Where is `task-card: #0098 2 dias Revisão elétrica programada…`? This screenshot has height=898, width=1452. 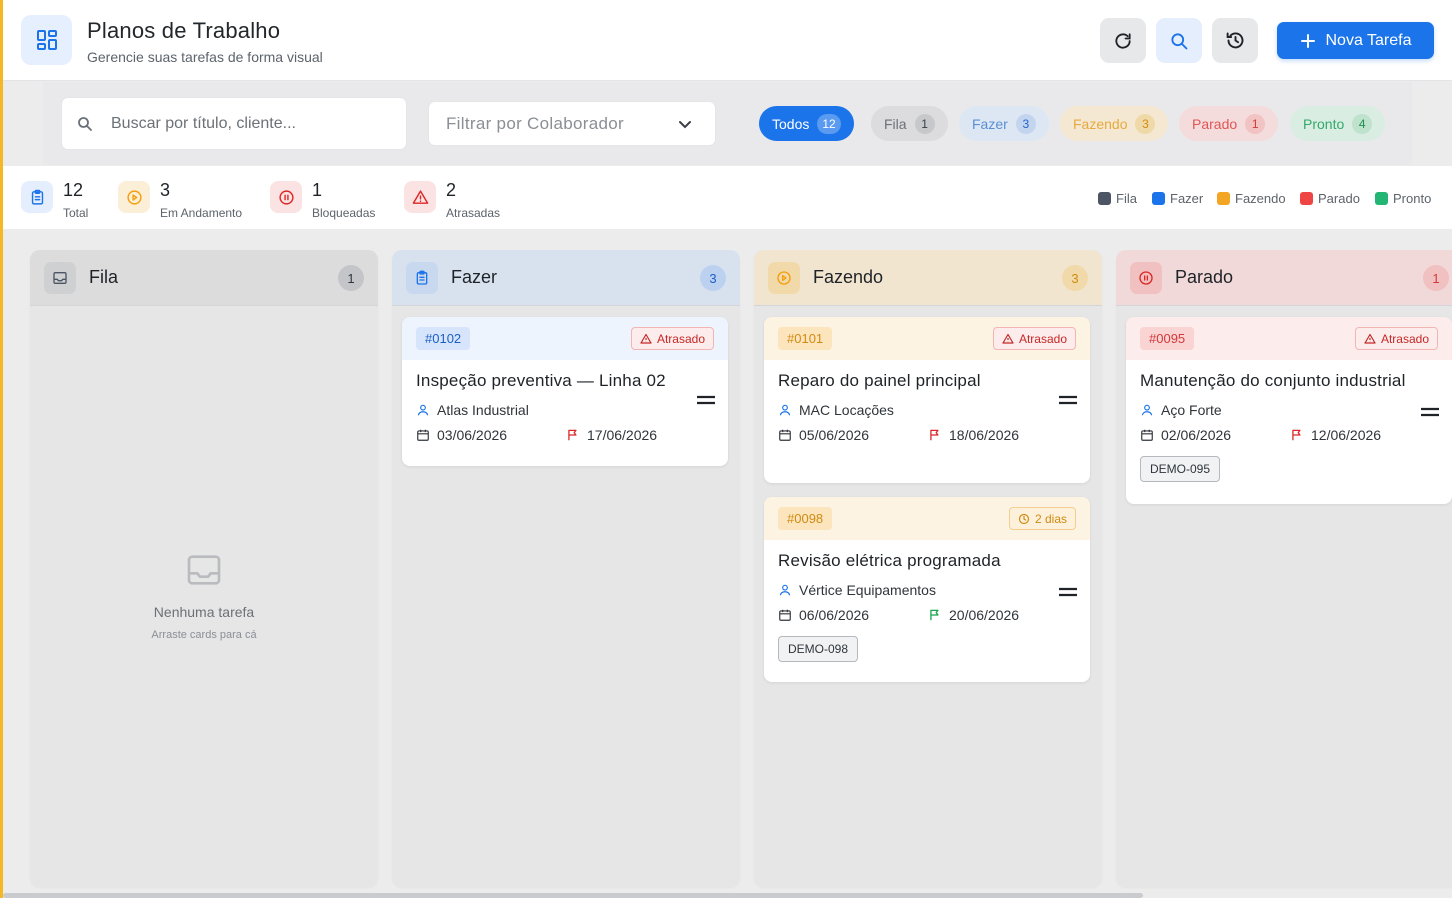
task-card: #0098 2 dias Revisão elétrica programada… is located at coordinates (927, 589).